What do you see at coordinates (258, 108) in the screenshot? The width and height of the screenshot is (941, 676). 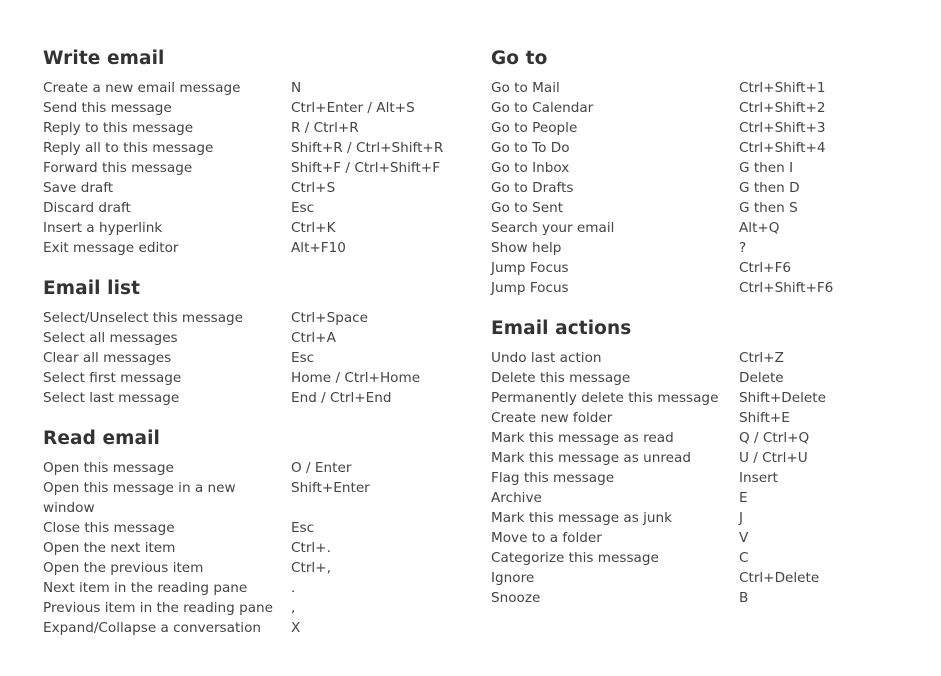 I see `shortcut-row: Send this message Ctrl+Enter / Alt+S` at bounding box center [258, 108].